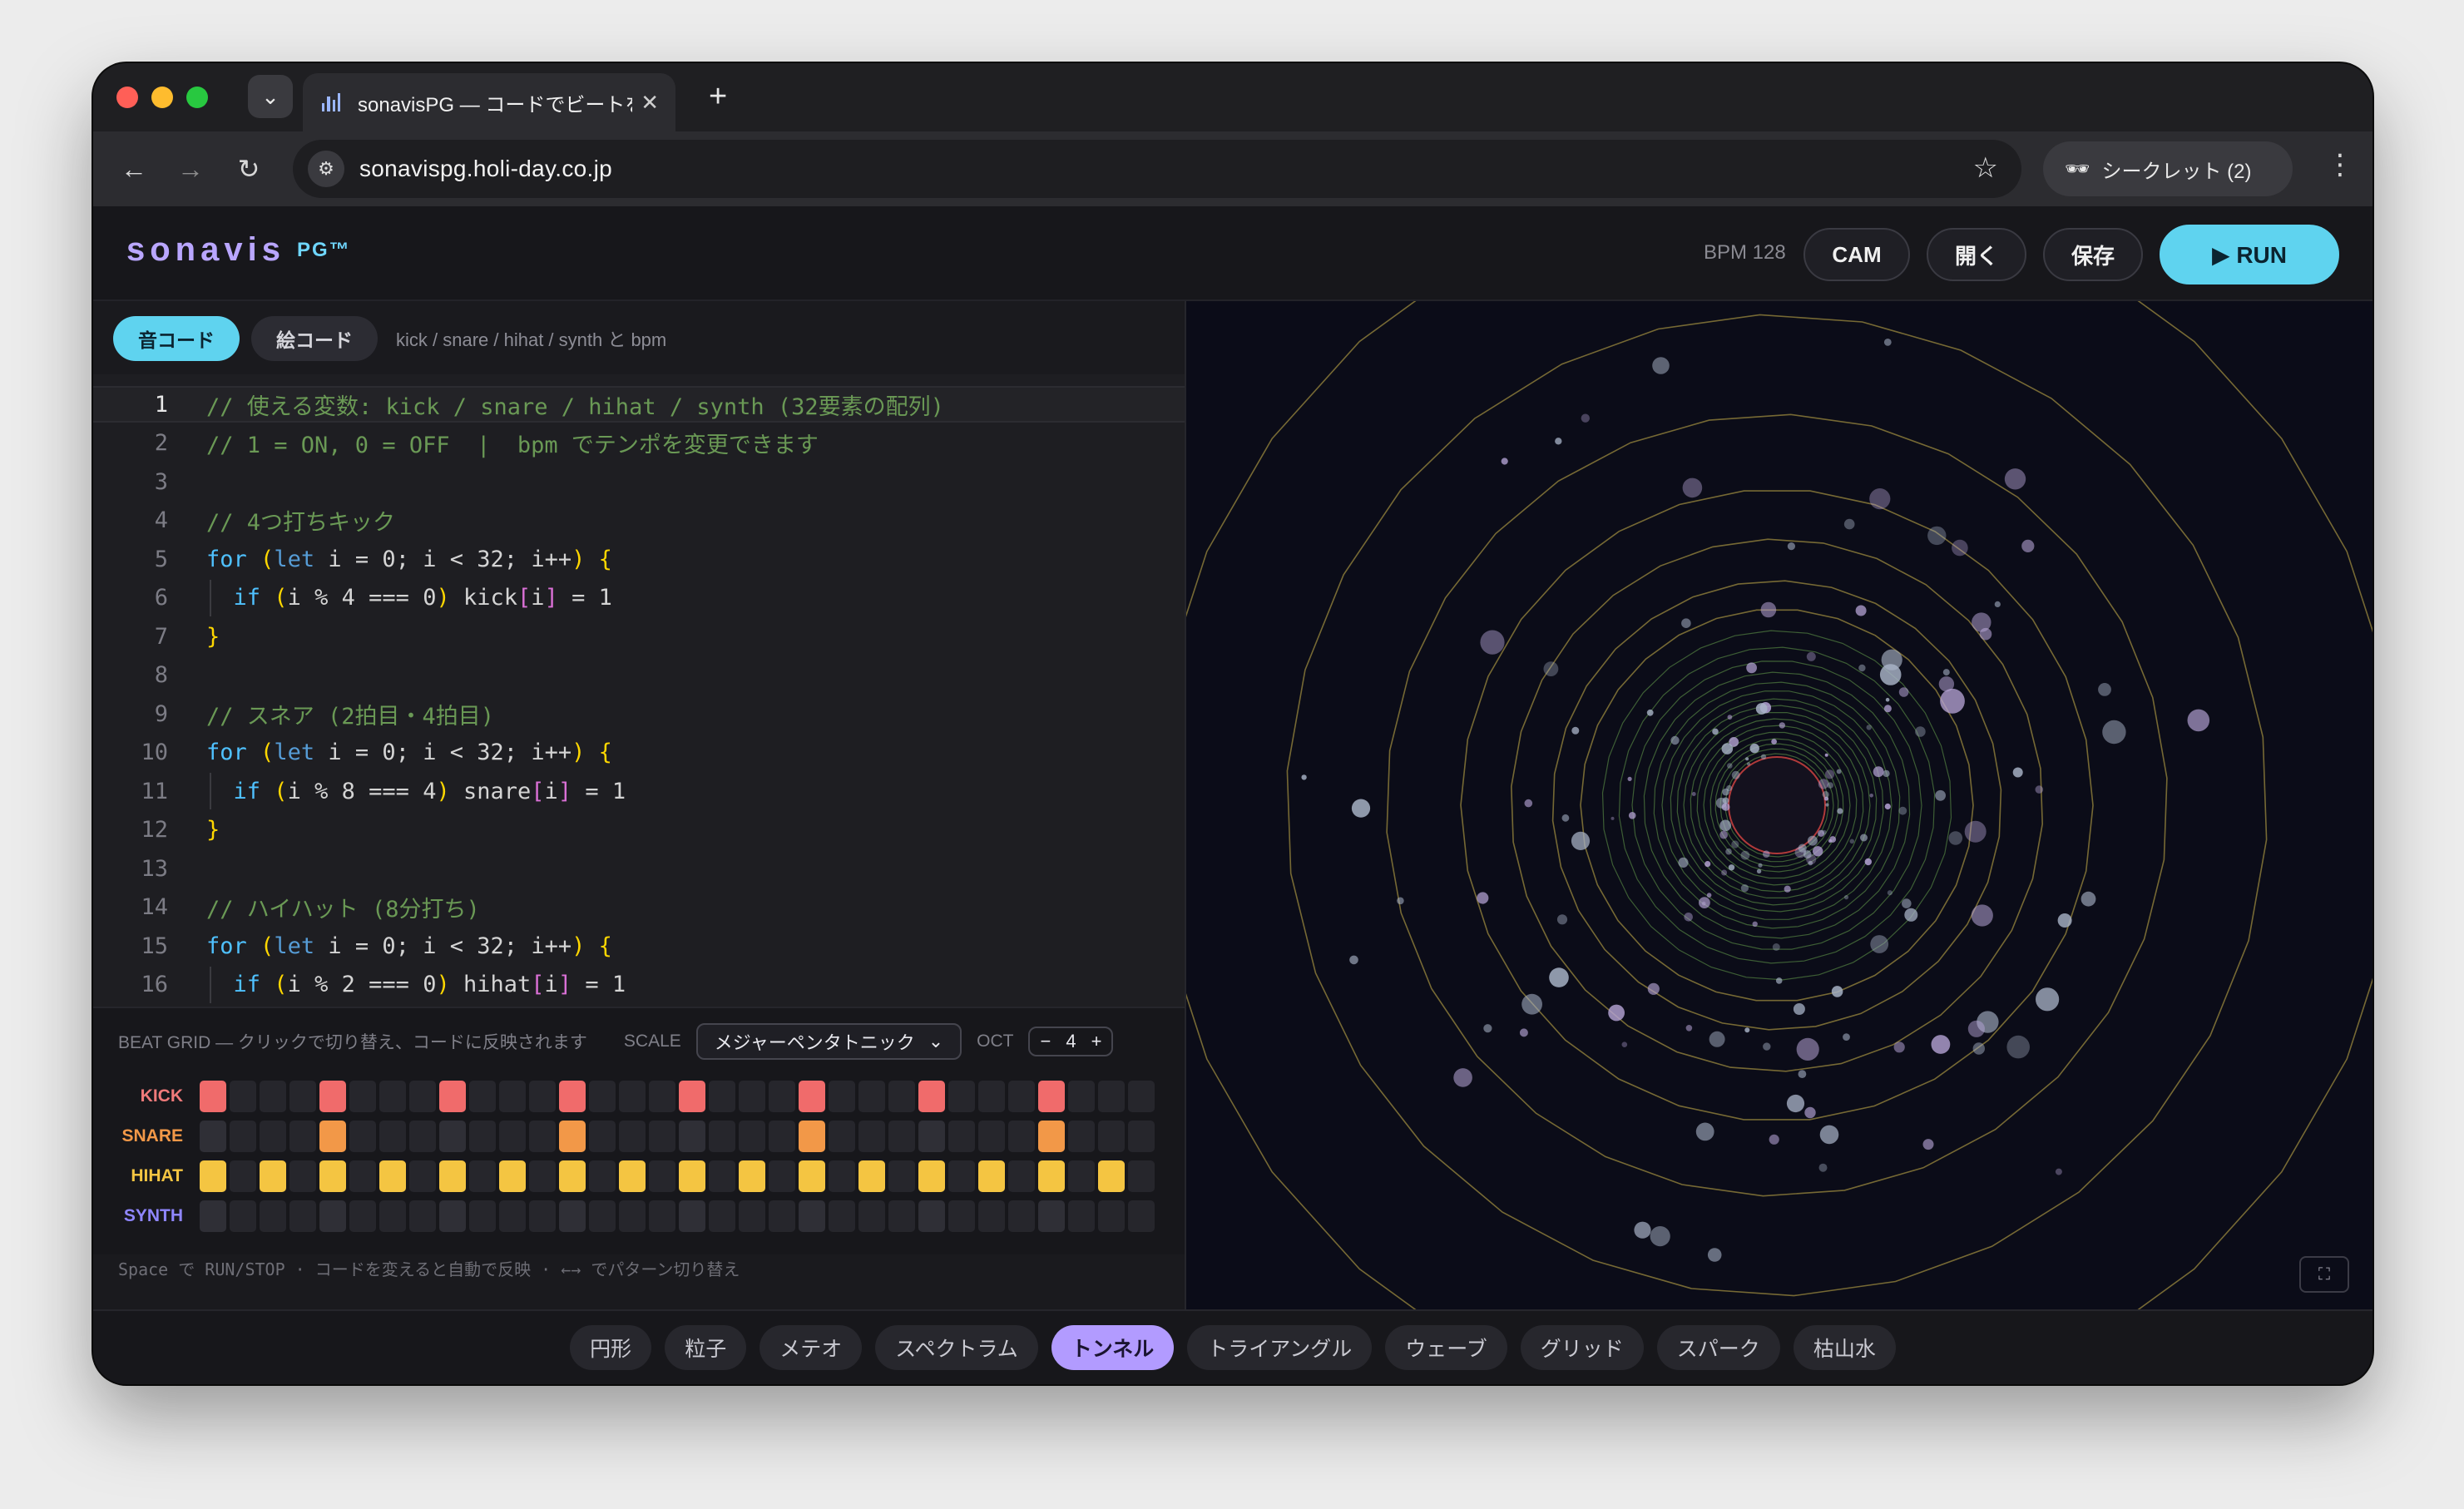 The height and width of the screenshot is (1509, 2464). I want to click on bookmark-star-icon: ☆, so click(1985, 168).